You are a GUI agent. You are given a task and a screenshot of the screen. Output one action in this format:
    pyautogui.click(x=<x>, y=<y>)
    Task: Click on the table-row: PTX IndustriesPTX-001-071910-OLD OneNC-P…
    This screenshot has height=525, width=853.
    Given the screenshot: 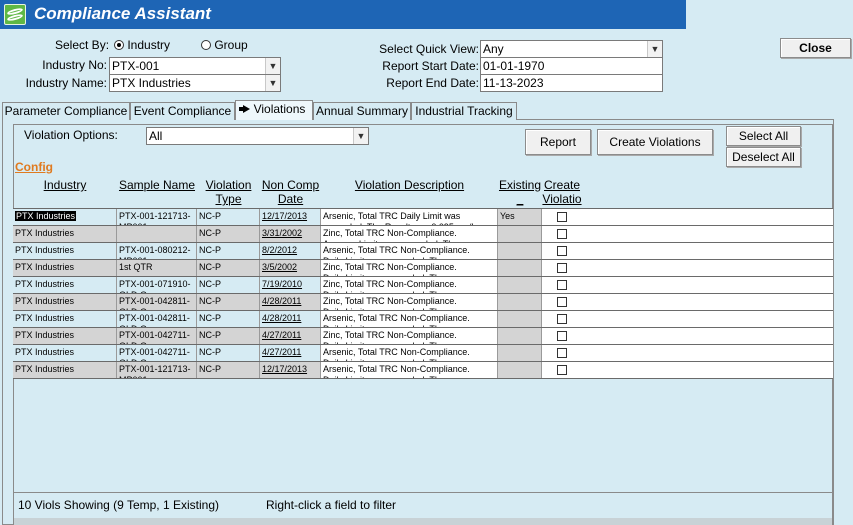 What is the action you would take?
    pyautogui.click(x=423, y=285)
    